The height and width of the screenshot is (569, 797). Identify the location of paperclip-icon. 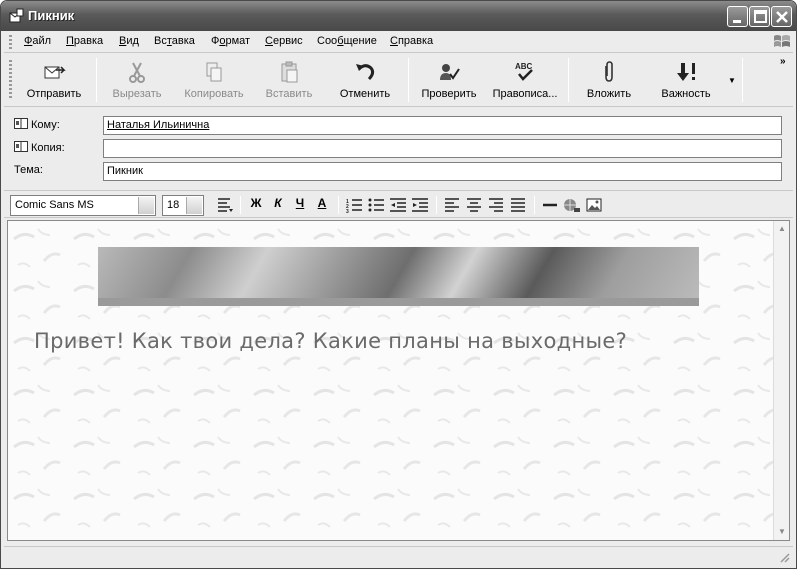
(609, 71).